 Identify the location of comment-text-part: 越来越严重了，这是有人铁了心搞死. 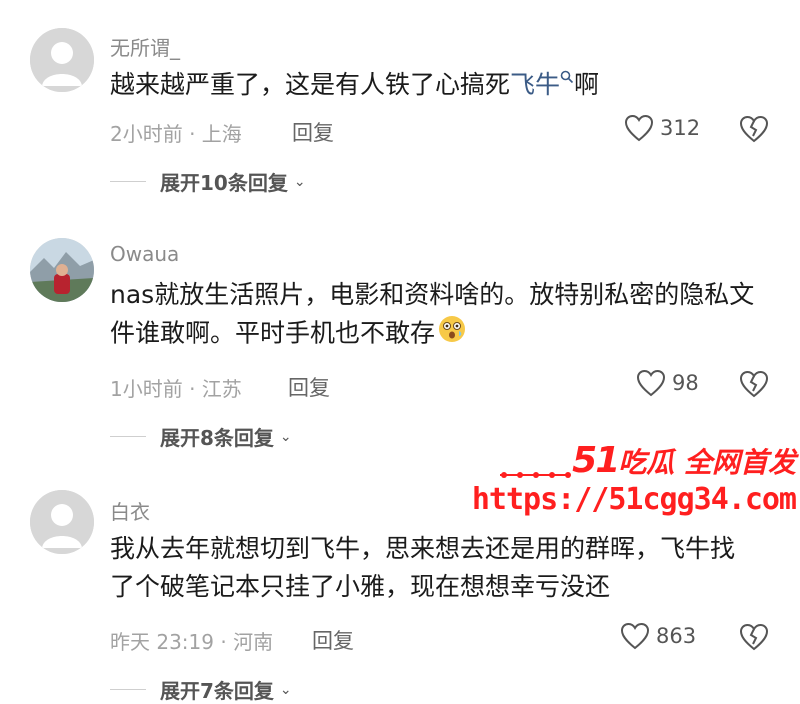
(310, 84).